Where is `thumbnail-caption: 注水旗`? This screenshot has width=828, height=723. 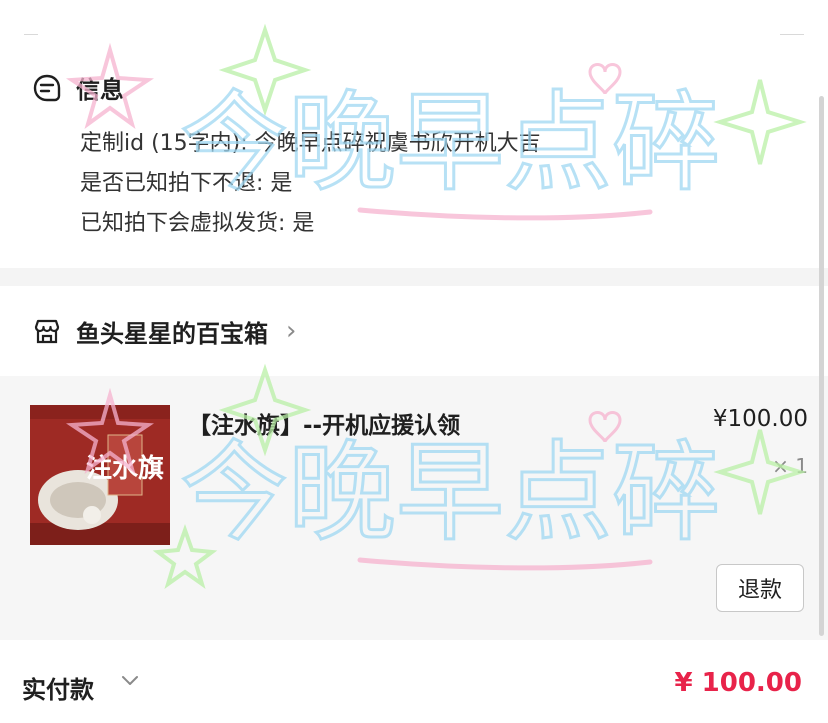 thumbnail-caption: 注水旗 is located at coordinates (125, 468).